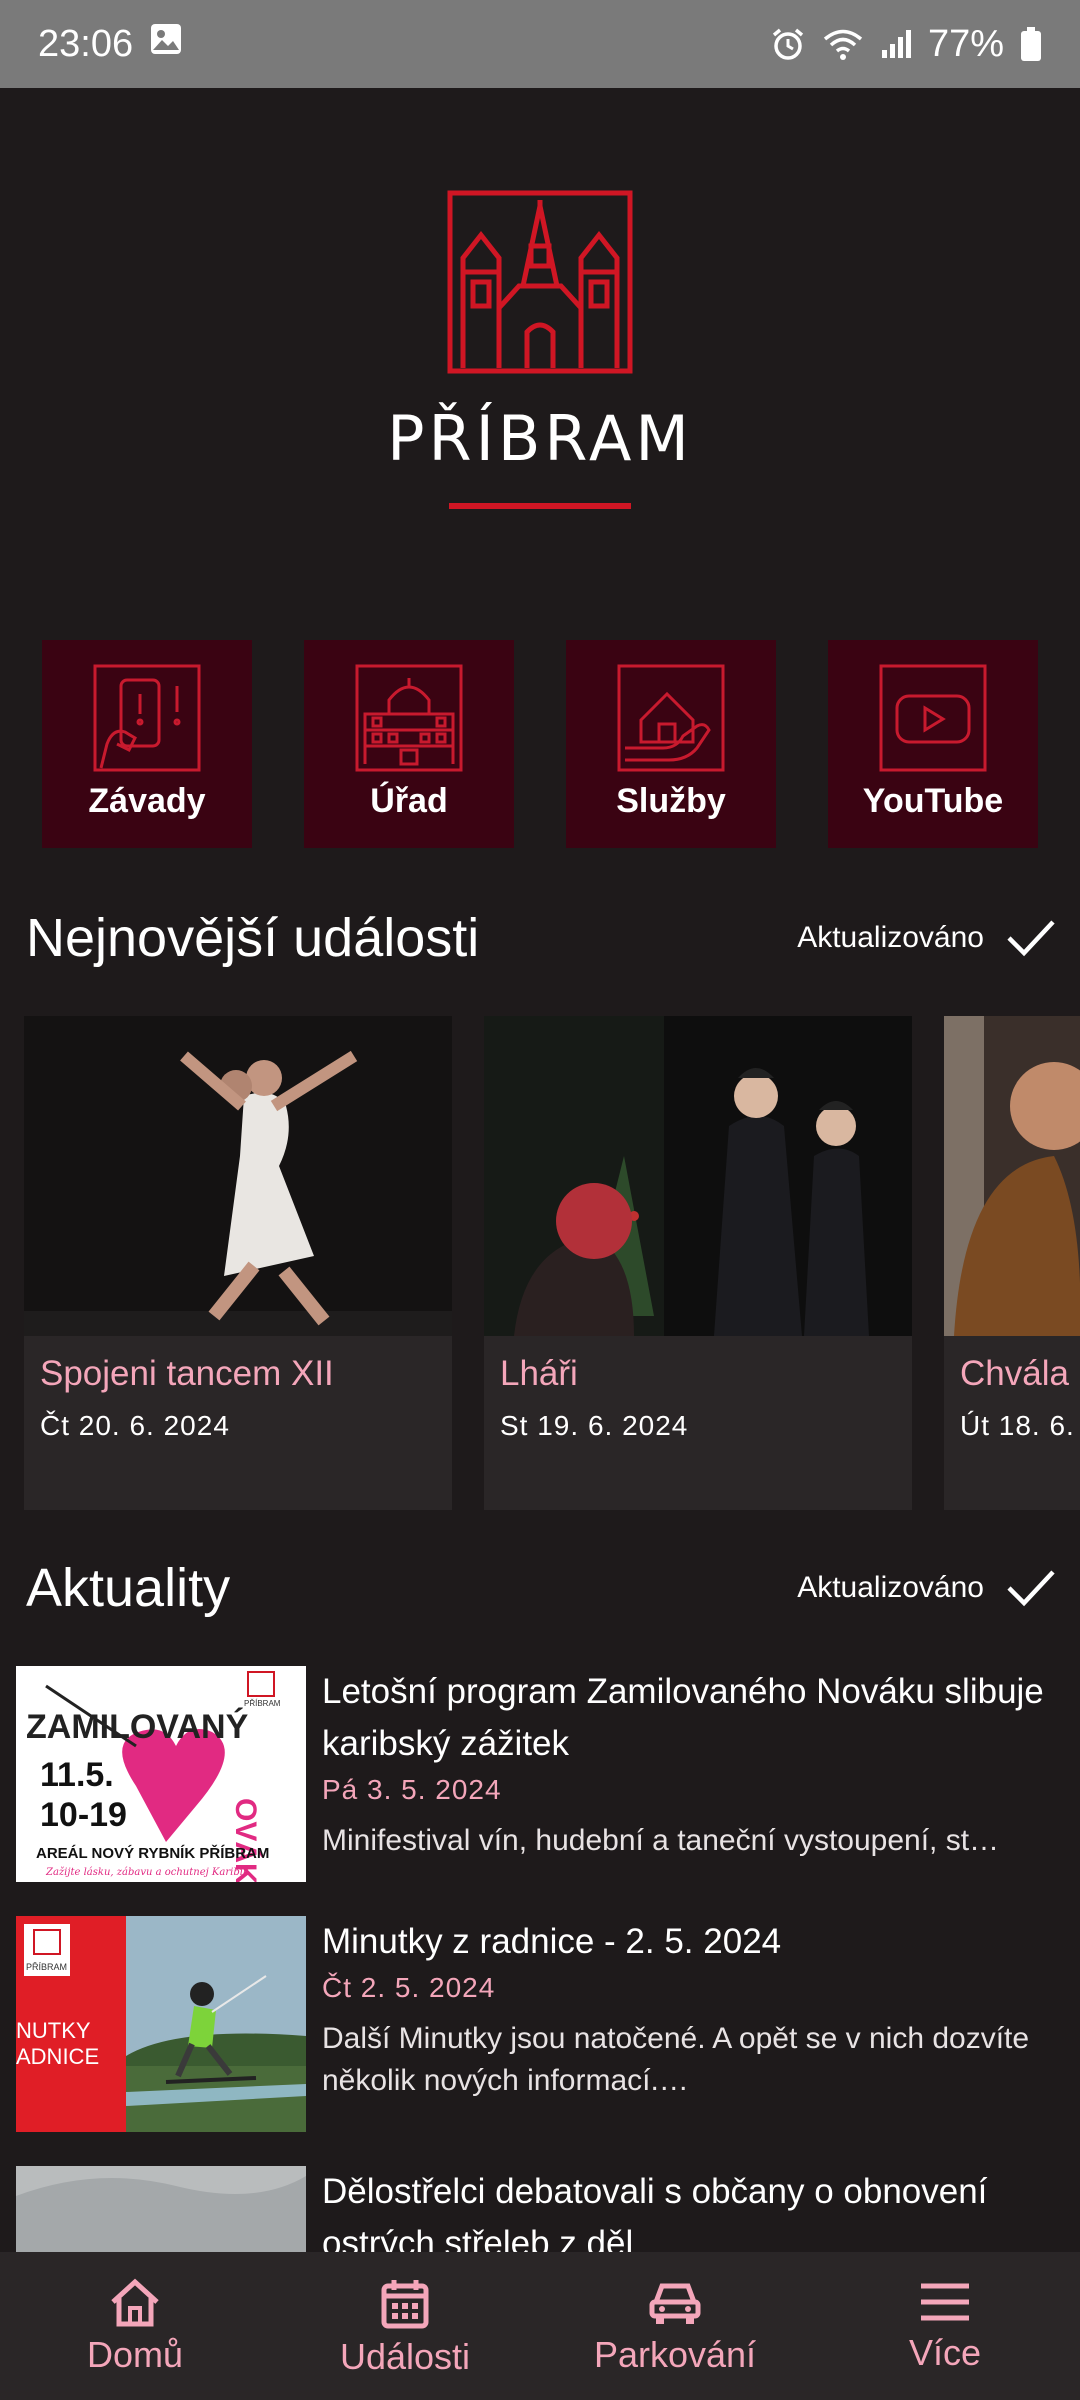 This screenshot has width=1080, height=2400. What do you see at coordinates (412, 1789) in the screenshot?
I see `news-date: Pá 3. 5. 2024` at bounding box center [412, 1789].